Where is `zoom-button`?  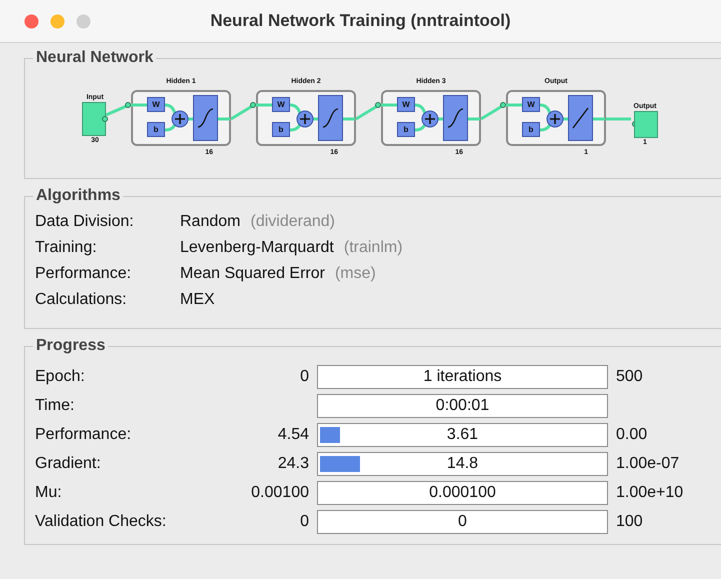
zoom-button is located at coordinates (83, 21).